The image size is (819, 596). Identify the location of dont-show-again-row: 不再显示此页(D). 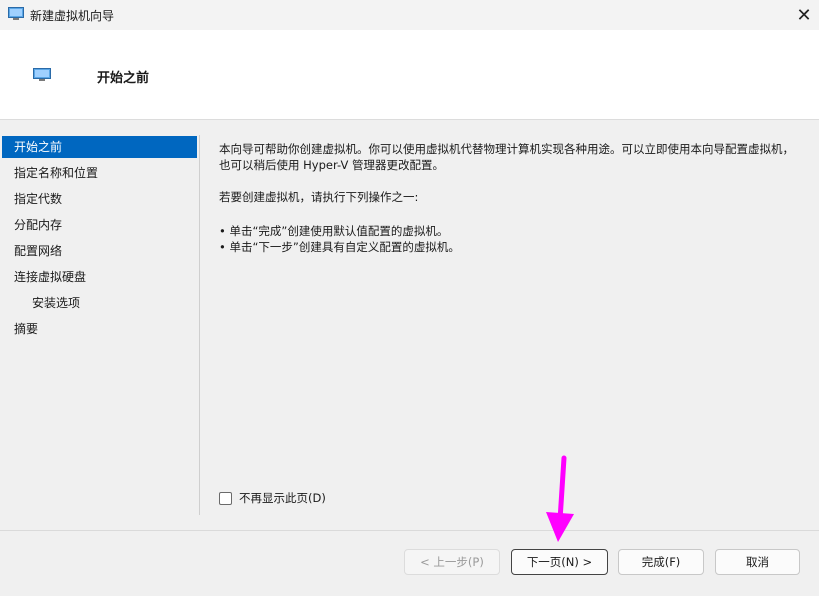
(272, 498).